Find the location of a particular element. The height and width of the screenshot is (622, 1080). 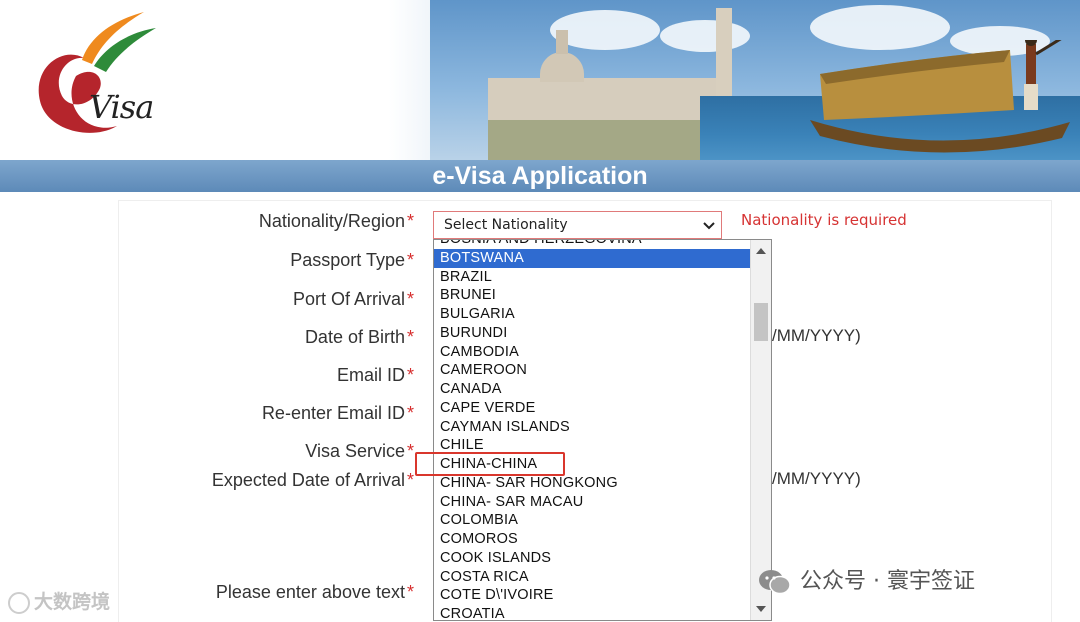

captcha-label: Please enter above text * is located at coordinates (314, 592).